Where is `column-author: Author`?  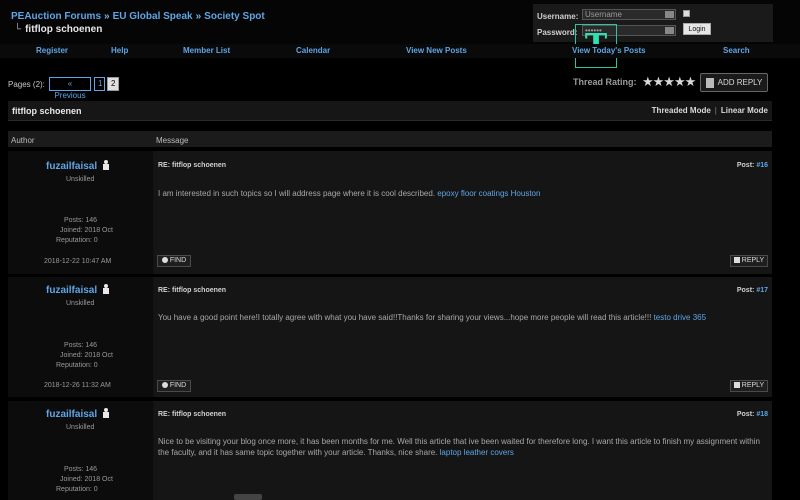
column-author: Author is located at coordinates (23, 140).